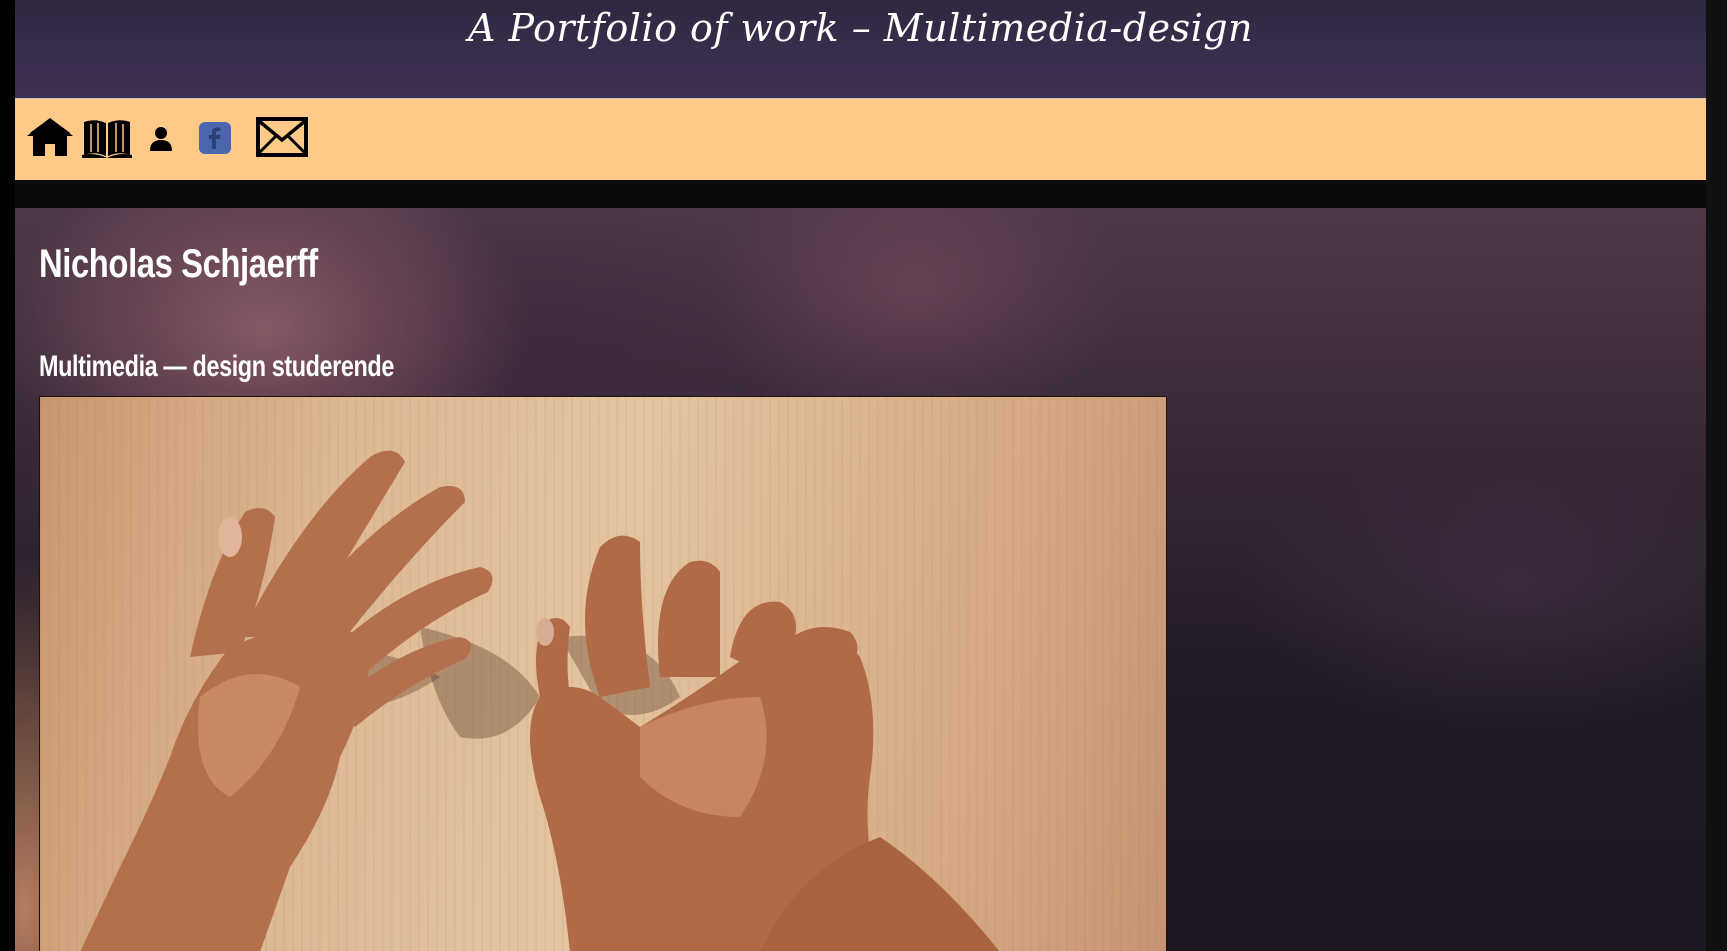 This screenshot has height=951, width=1727. I want to click on nav-bar, so click(860, 139).